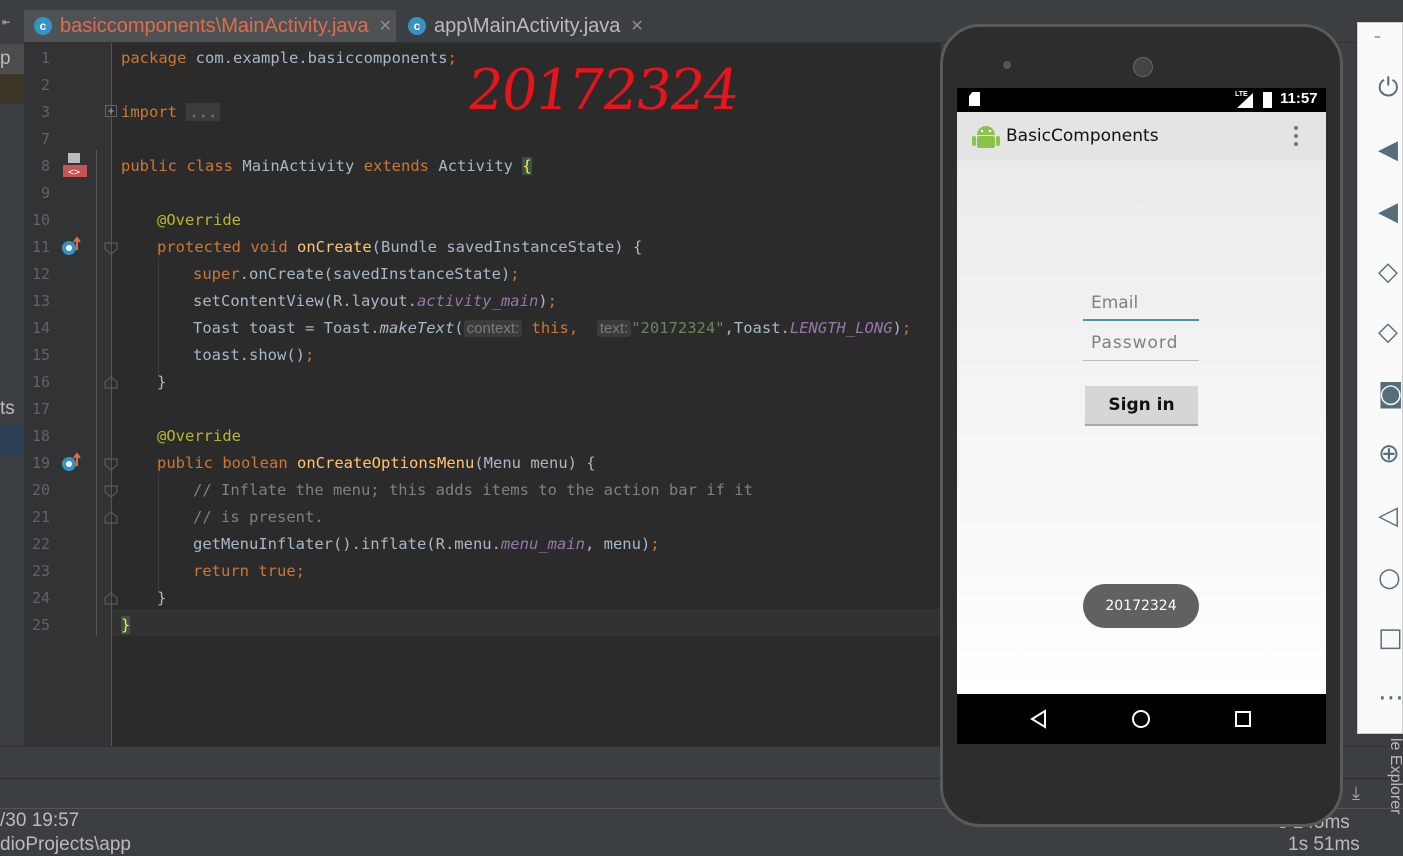 The image size is (1403, 856). What do you see at coordinates (249, 355) in the screenshot?
I see `code-text: toast.show()` at bounding box center [249, 355].